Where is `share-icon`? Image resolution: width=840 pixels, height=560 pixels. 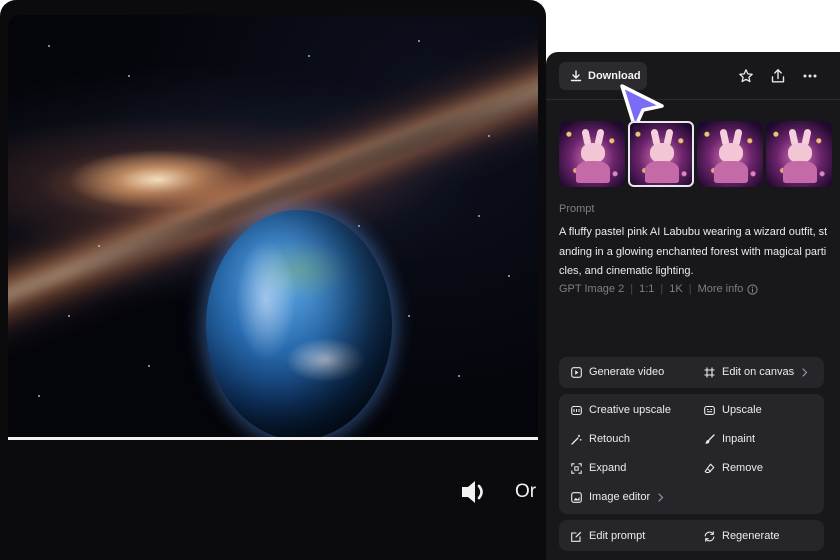
share-icon is located at coordinates (778, 76).